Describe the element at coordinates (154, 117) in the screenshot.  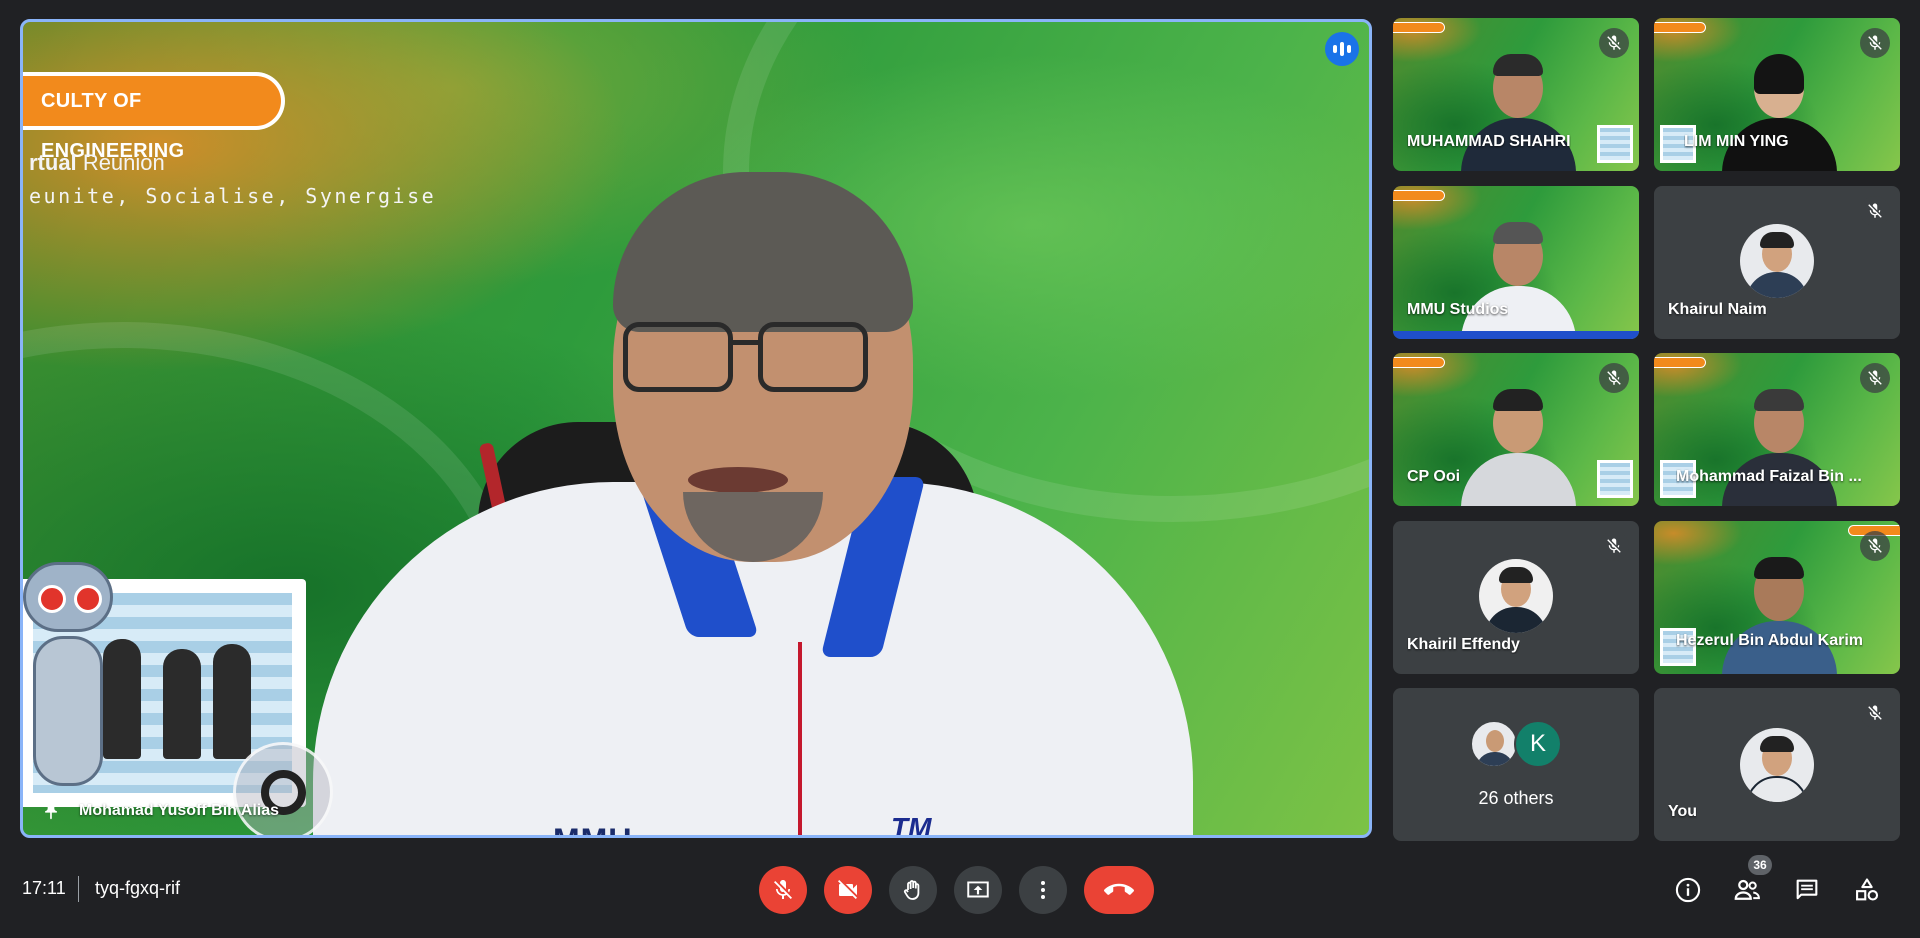
I see `faculty-banner: CULTY OF ENGINEERING` at that location.